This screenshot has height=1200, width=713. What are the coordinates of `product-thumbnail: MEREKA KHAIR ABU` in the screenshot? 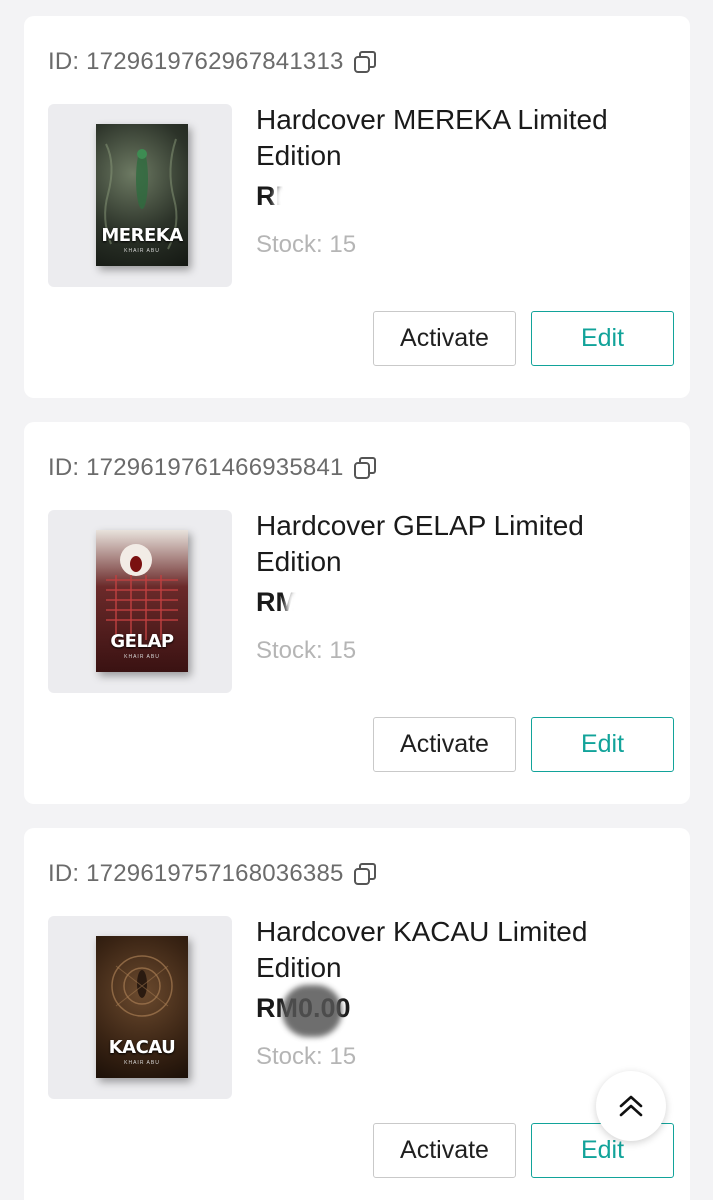 It's located at (140, 195).